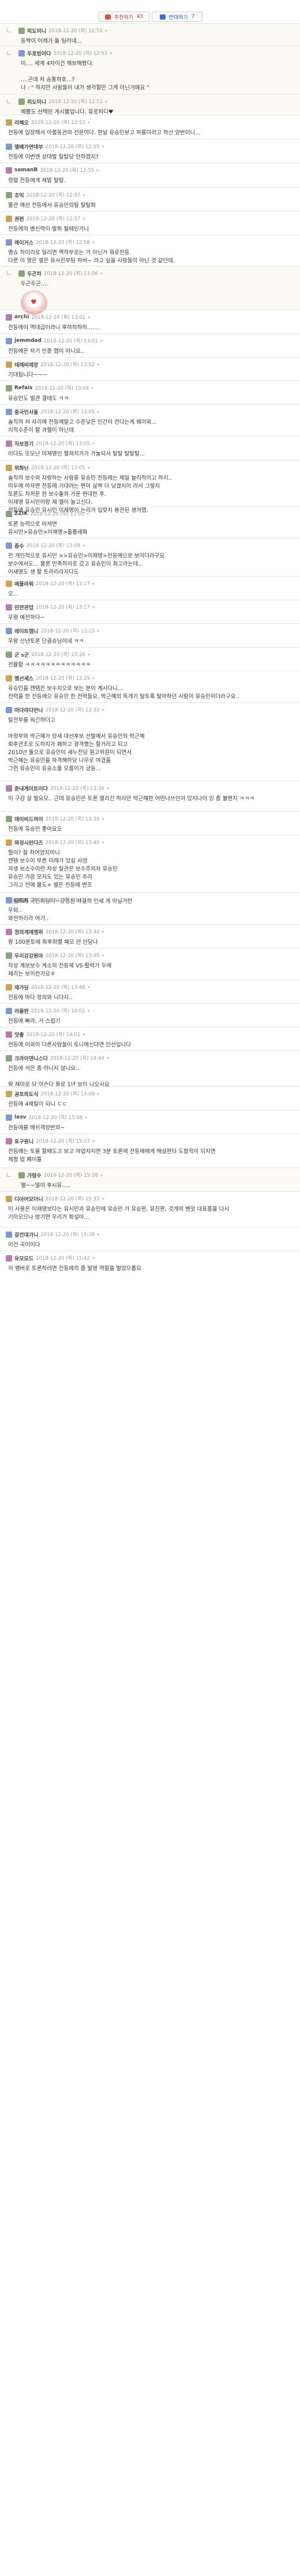 The height and width of the screenshot is (2576, 300). What do you see at coordinates (21, 122) in the screenshot?
I see `comment-author: 라페오` at bounding box center [21, 122].